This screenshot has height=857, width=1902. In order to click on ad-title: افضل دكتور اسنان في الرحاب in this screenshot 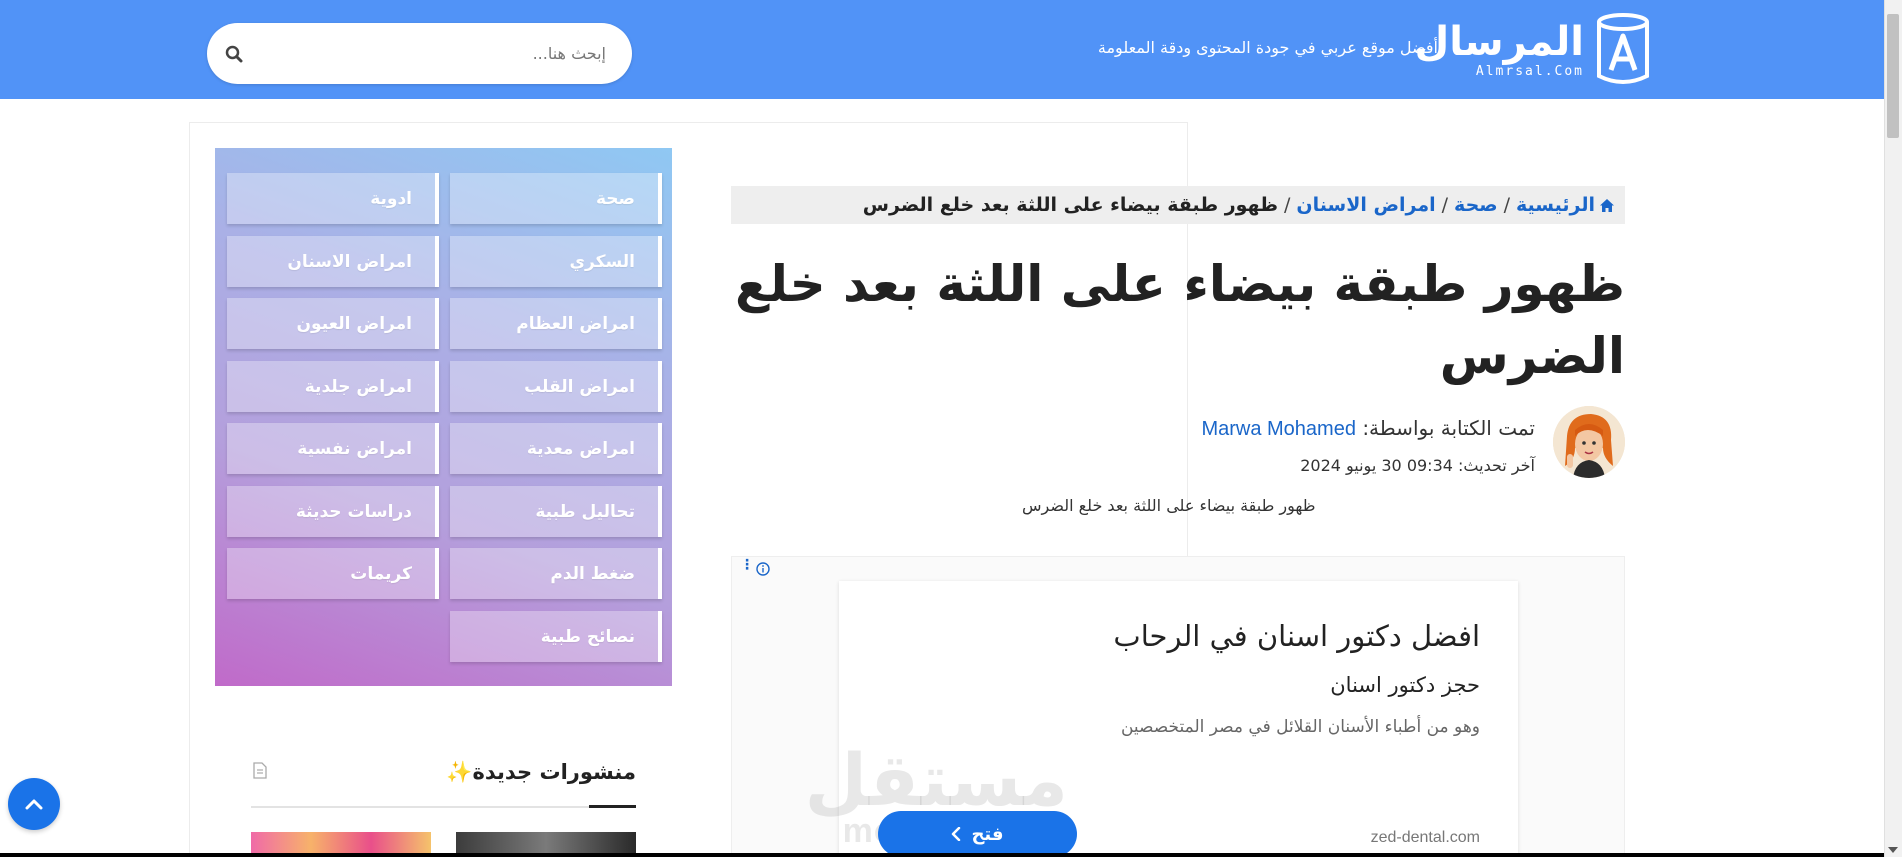, I will do `click(1296, 636)`.